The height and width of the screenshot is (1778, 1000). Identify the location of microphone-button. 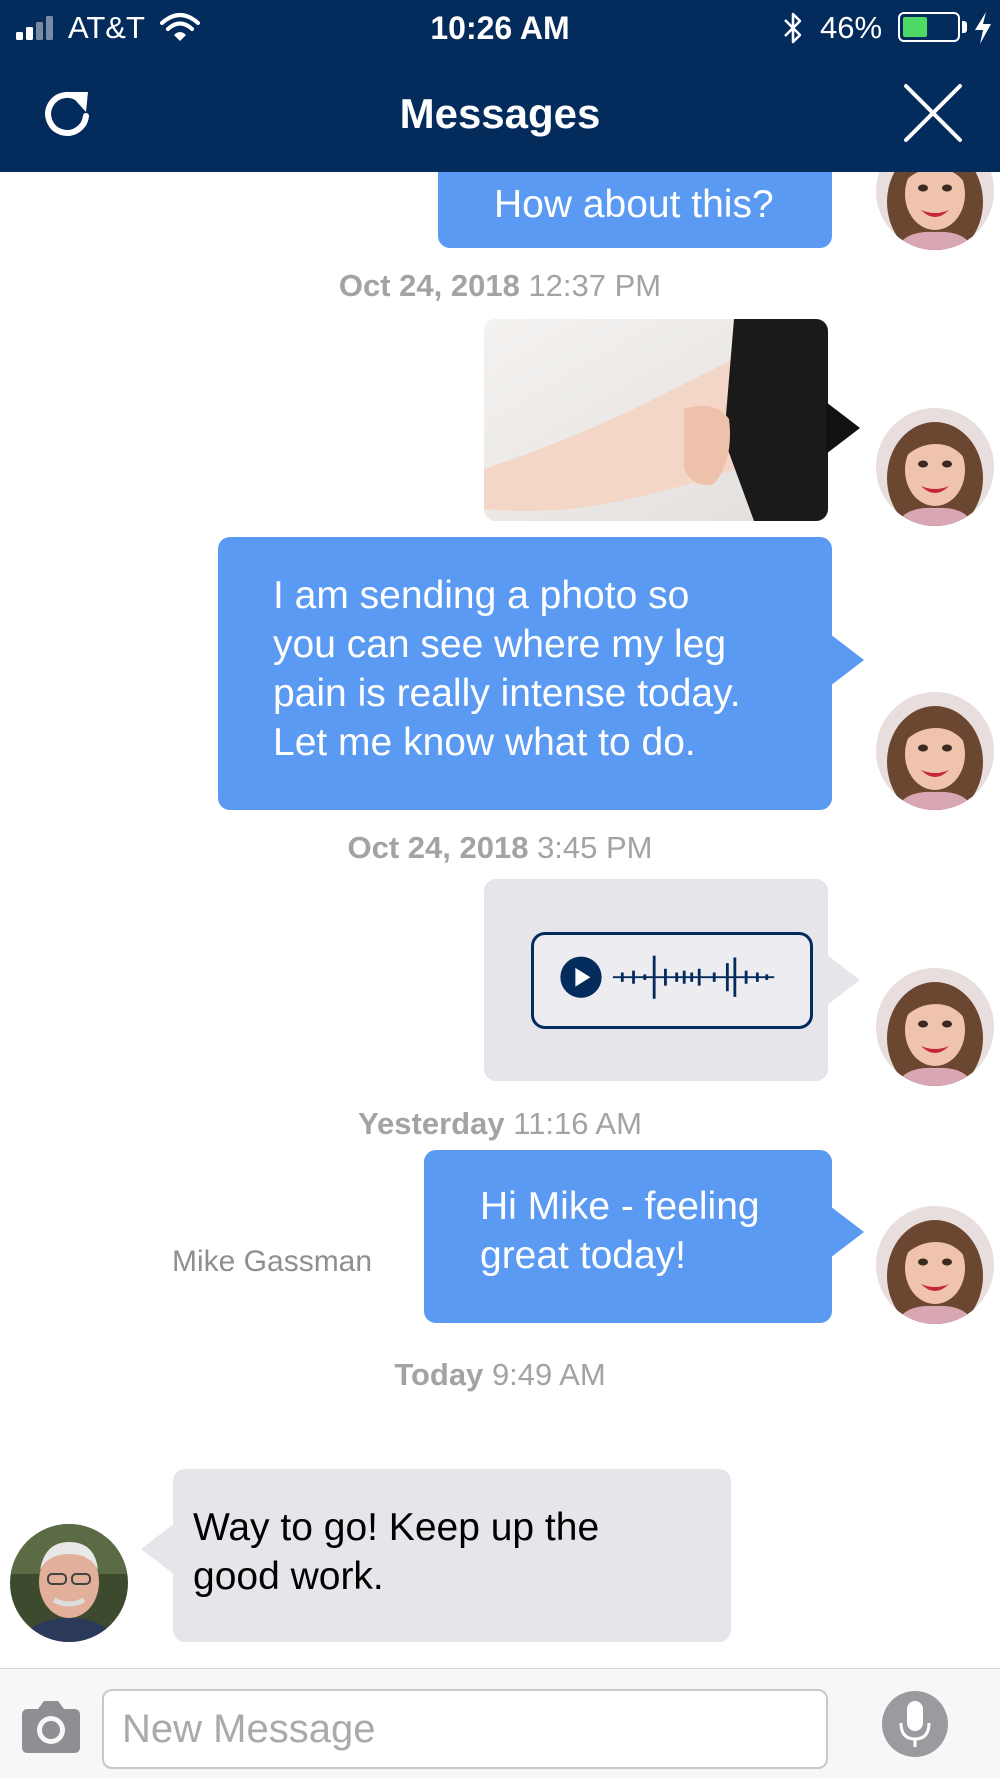
(915, 1724).